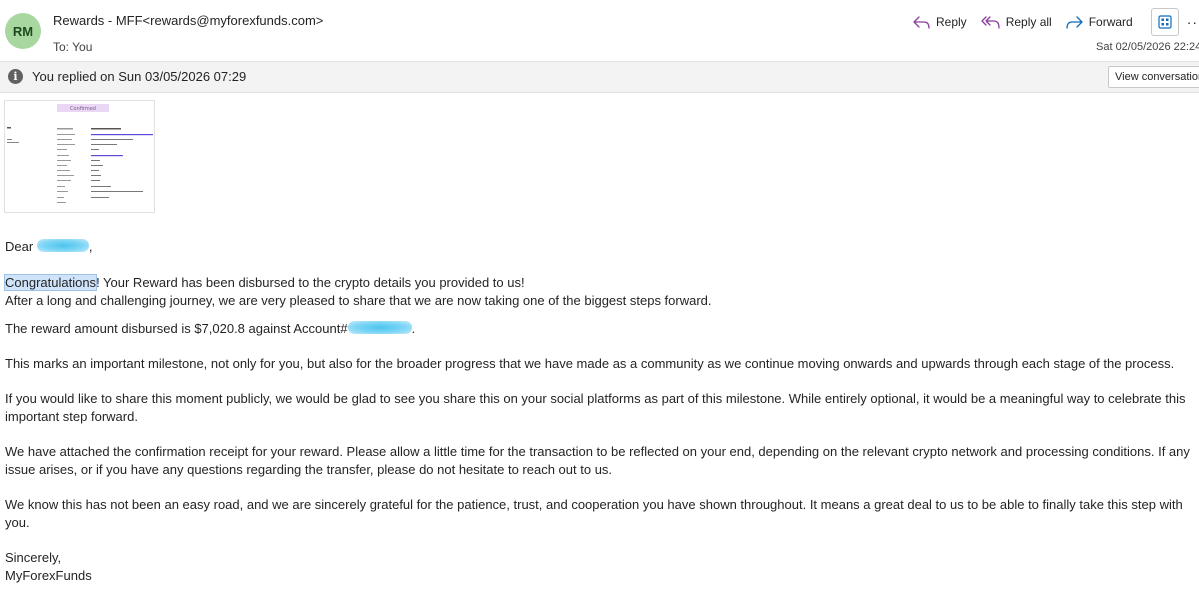 The height and width of the screenshot is (616, 1199). Describe the element at coordinates (23, 31) in the screenshot. I see `sender-avatar: RM` at that location.